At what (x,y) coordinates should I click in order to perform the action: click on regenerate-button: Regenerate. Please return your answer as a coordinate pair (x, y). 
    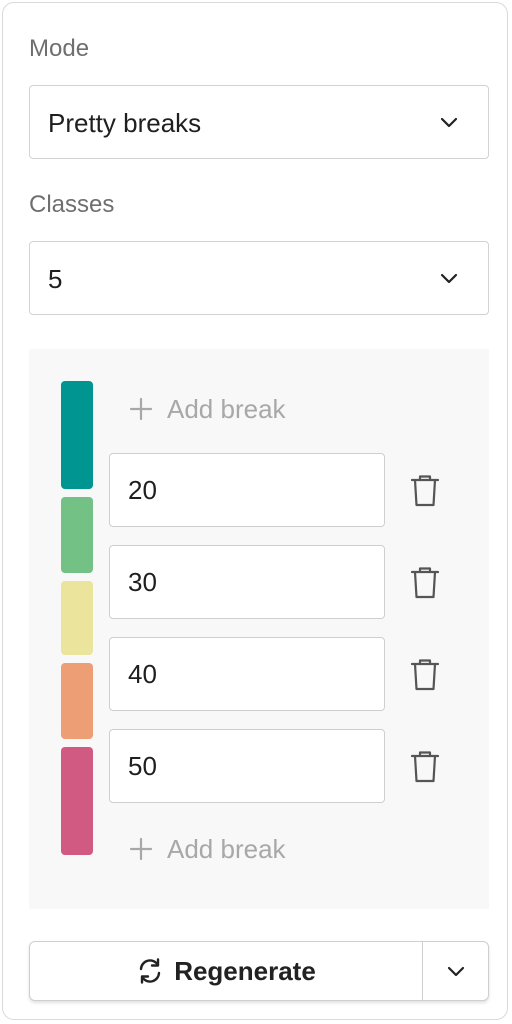
    Looking at the image, I should click on (226, 971).